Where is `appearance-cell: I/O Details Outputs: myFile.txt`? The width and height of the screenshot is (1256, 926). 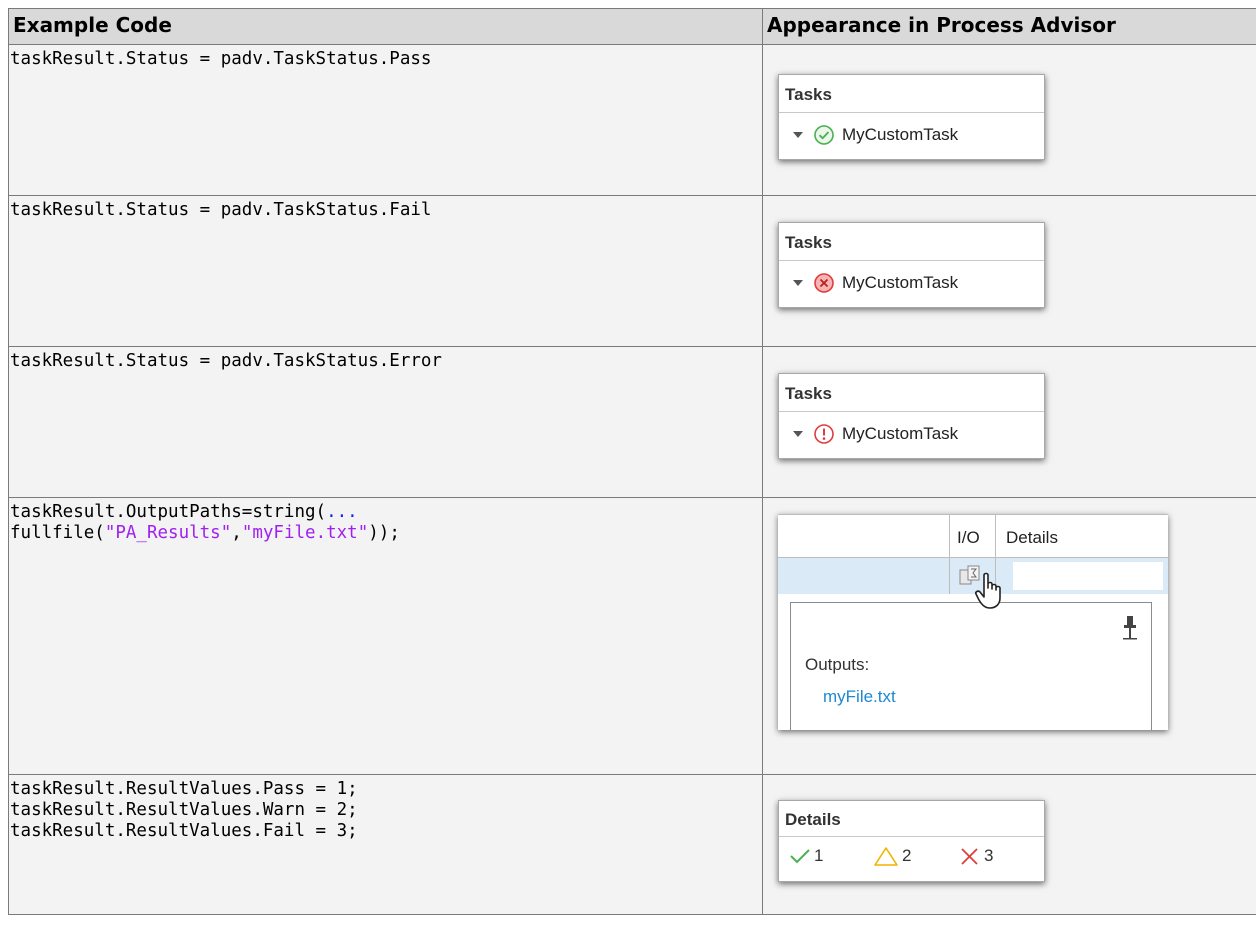 appearance-cell: I/O Details Outputs: myFile.txt is located at coordinates (1009, 636).